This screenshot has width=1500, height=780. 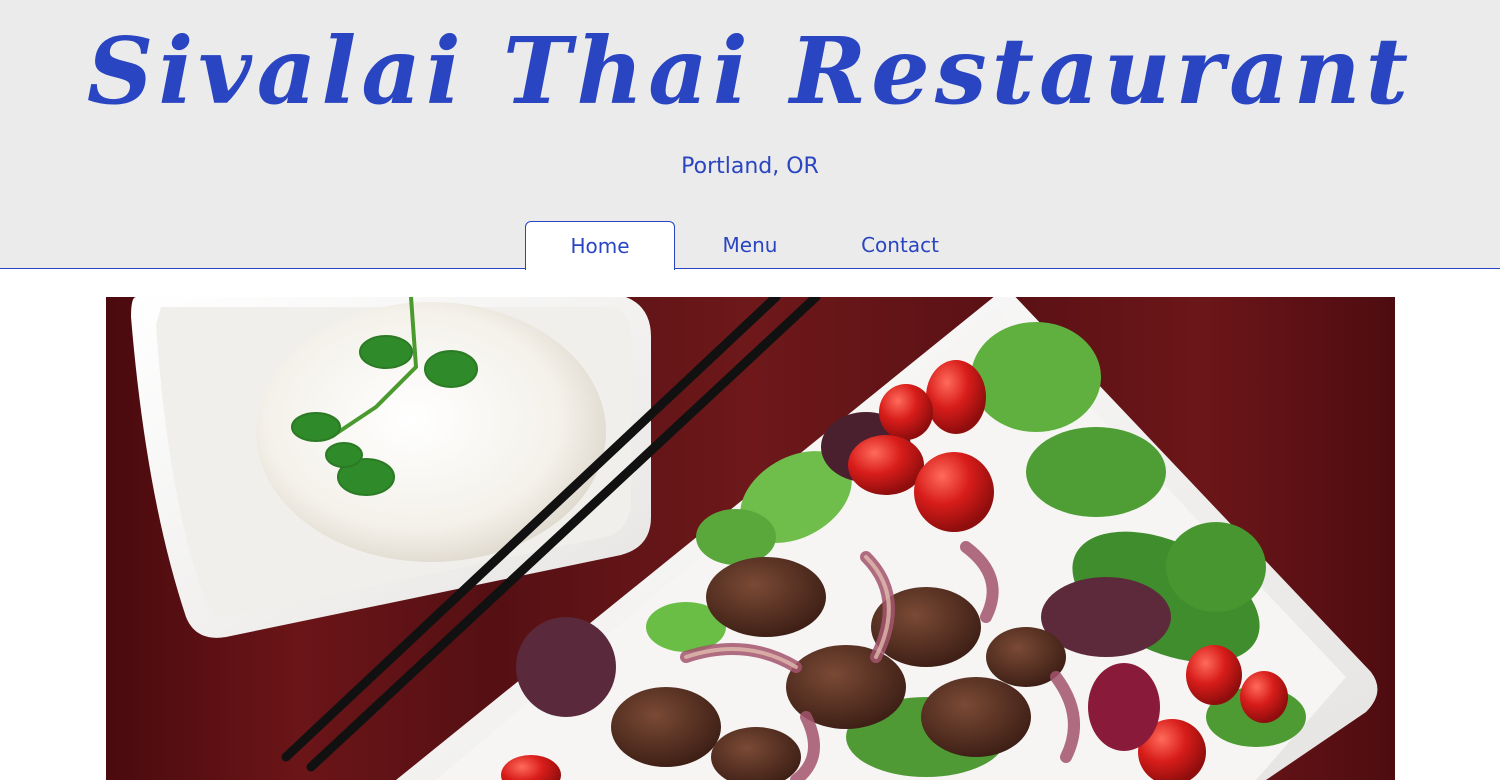 I want to click on tab-menu: Menu, so click(x=750, y=245).